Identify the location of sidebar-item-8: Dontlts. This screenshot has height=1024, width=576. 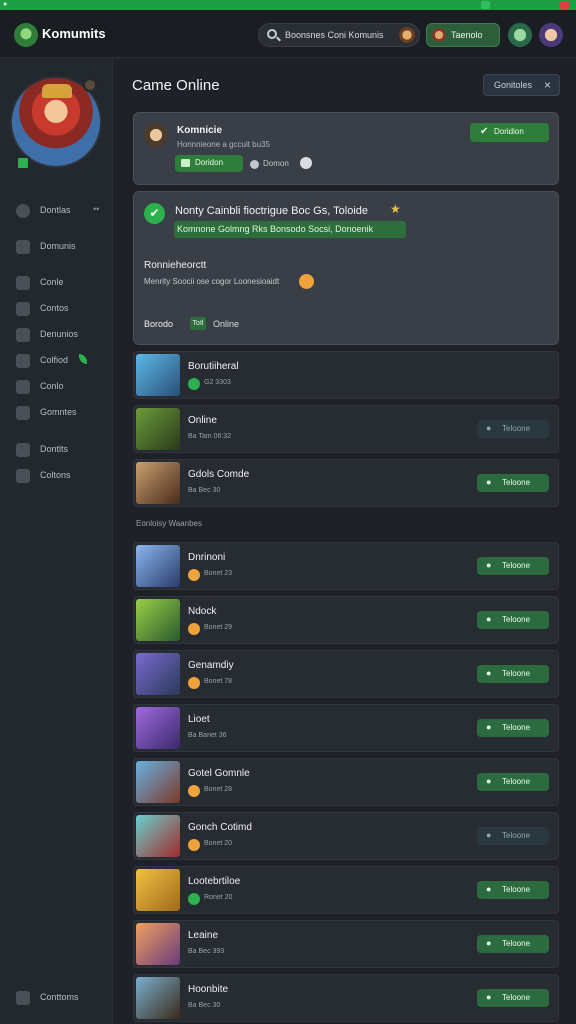
(56, 450).